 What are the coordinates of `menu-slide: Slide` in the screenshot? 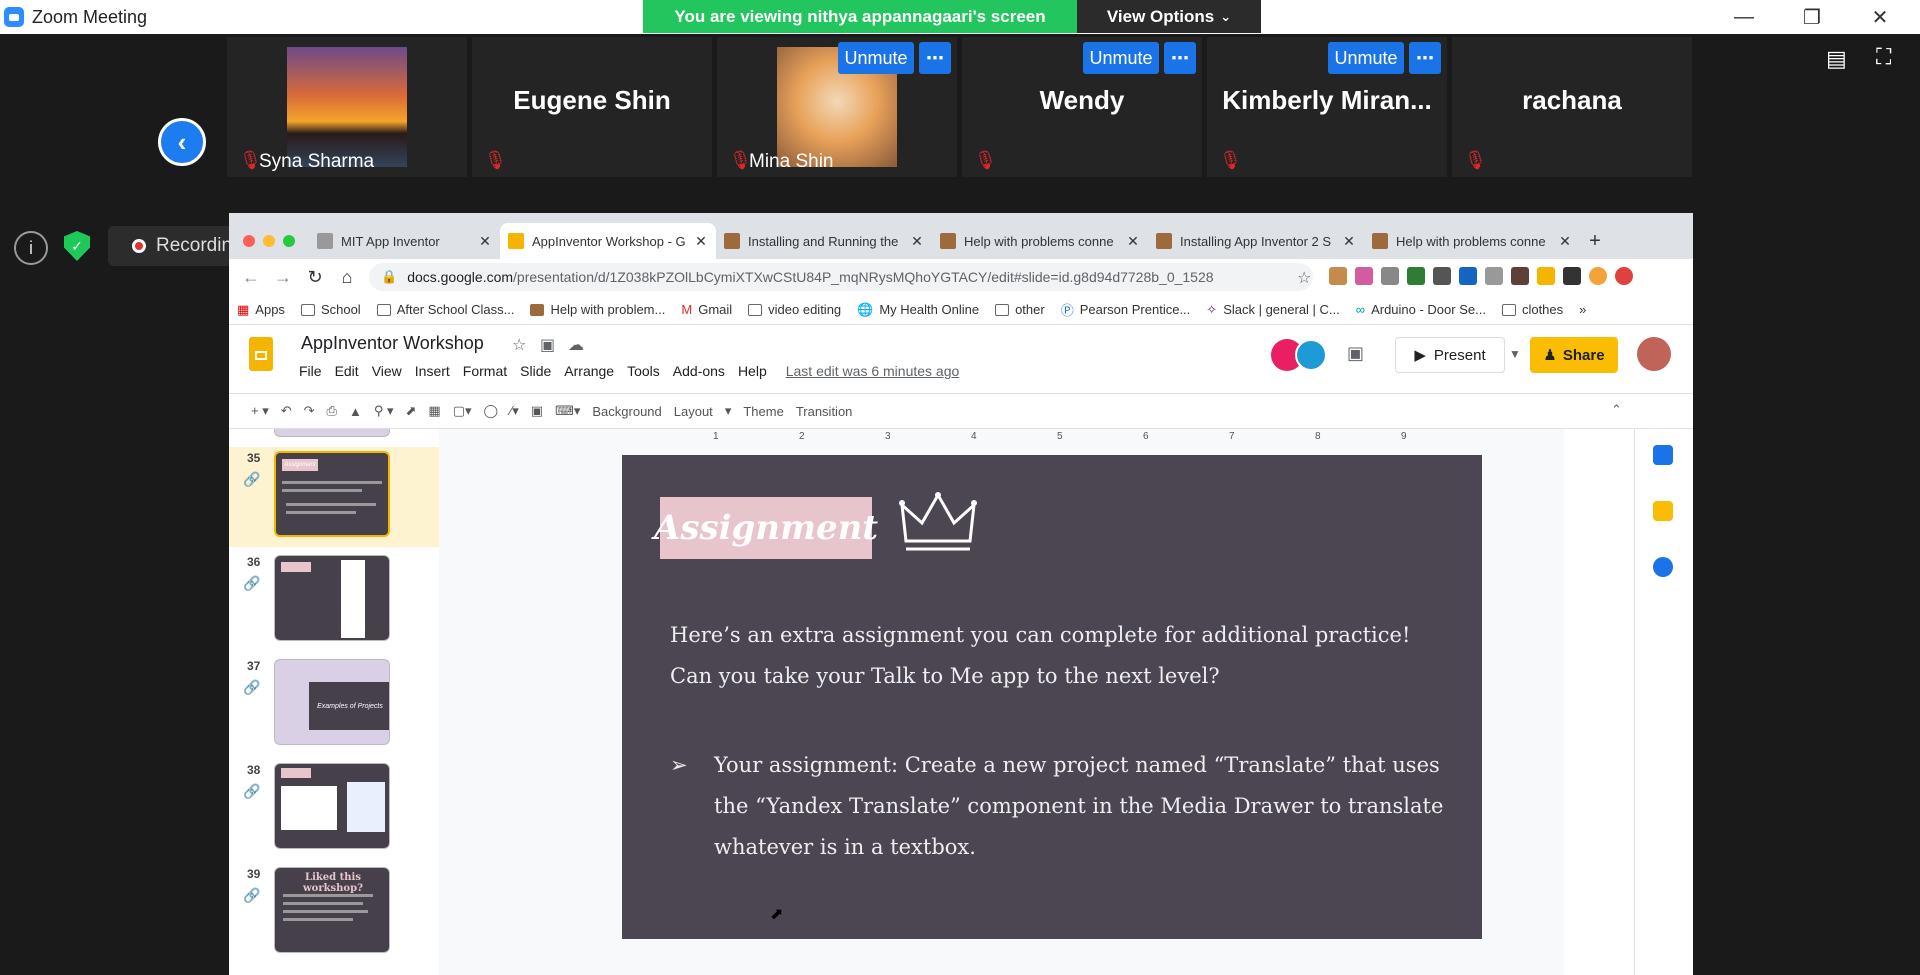 It's located at (535, 371).